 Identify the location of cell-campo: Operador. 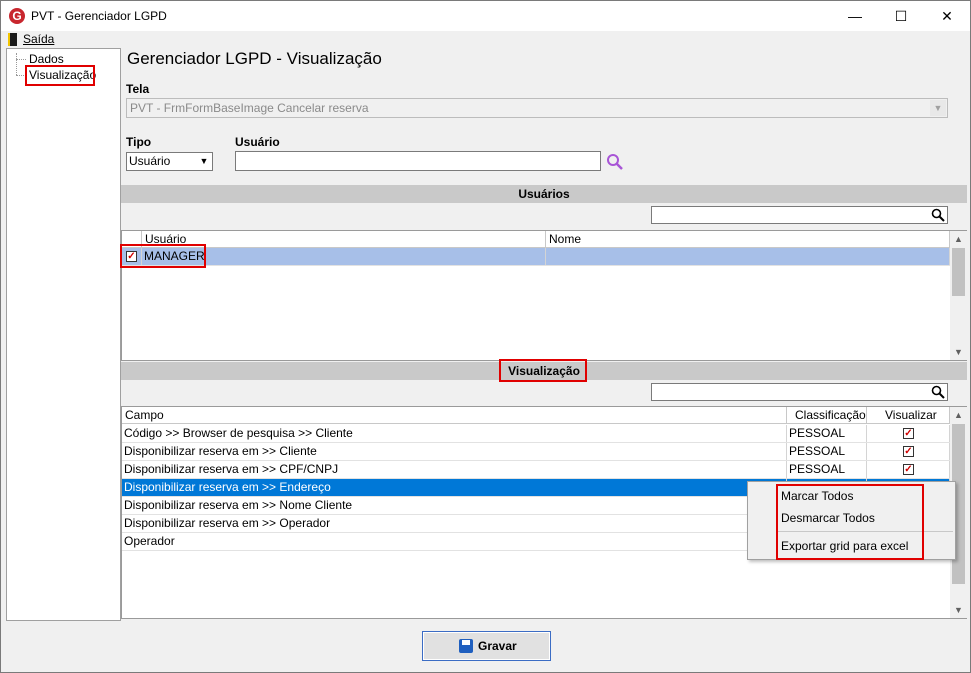
(454, 541).